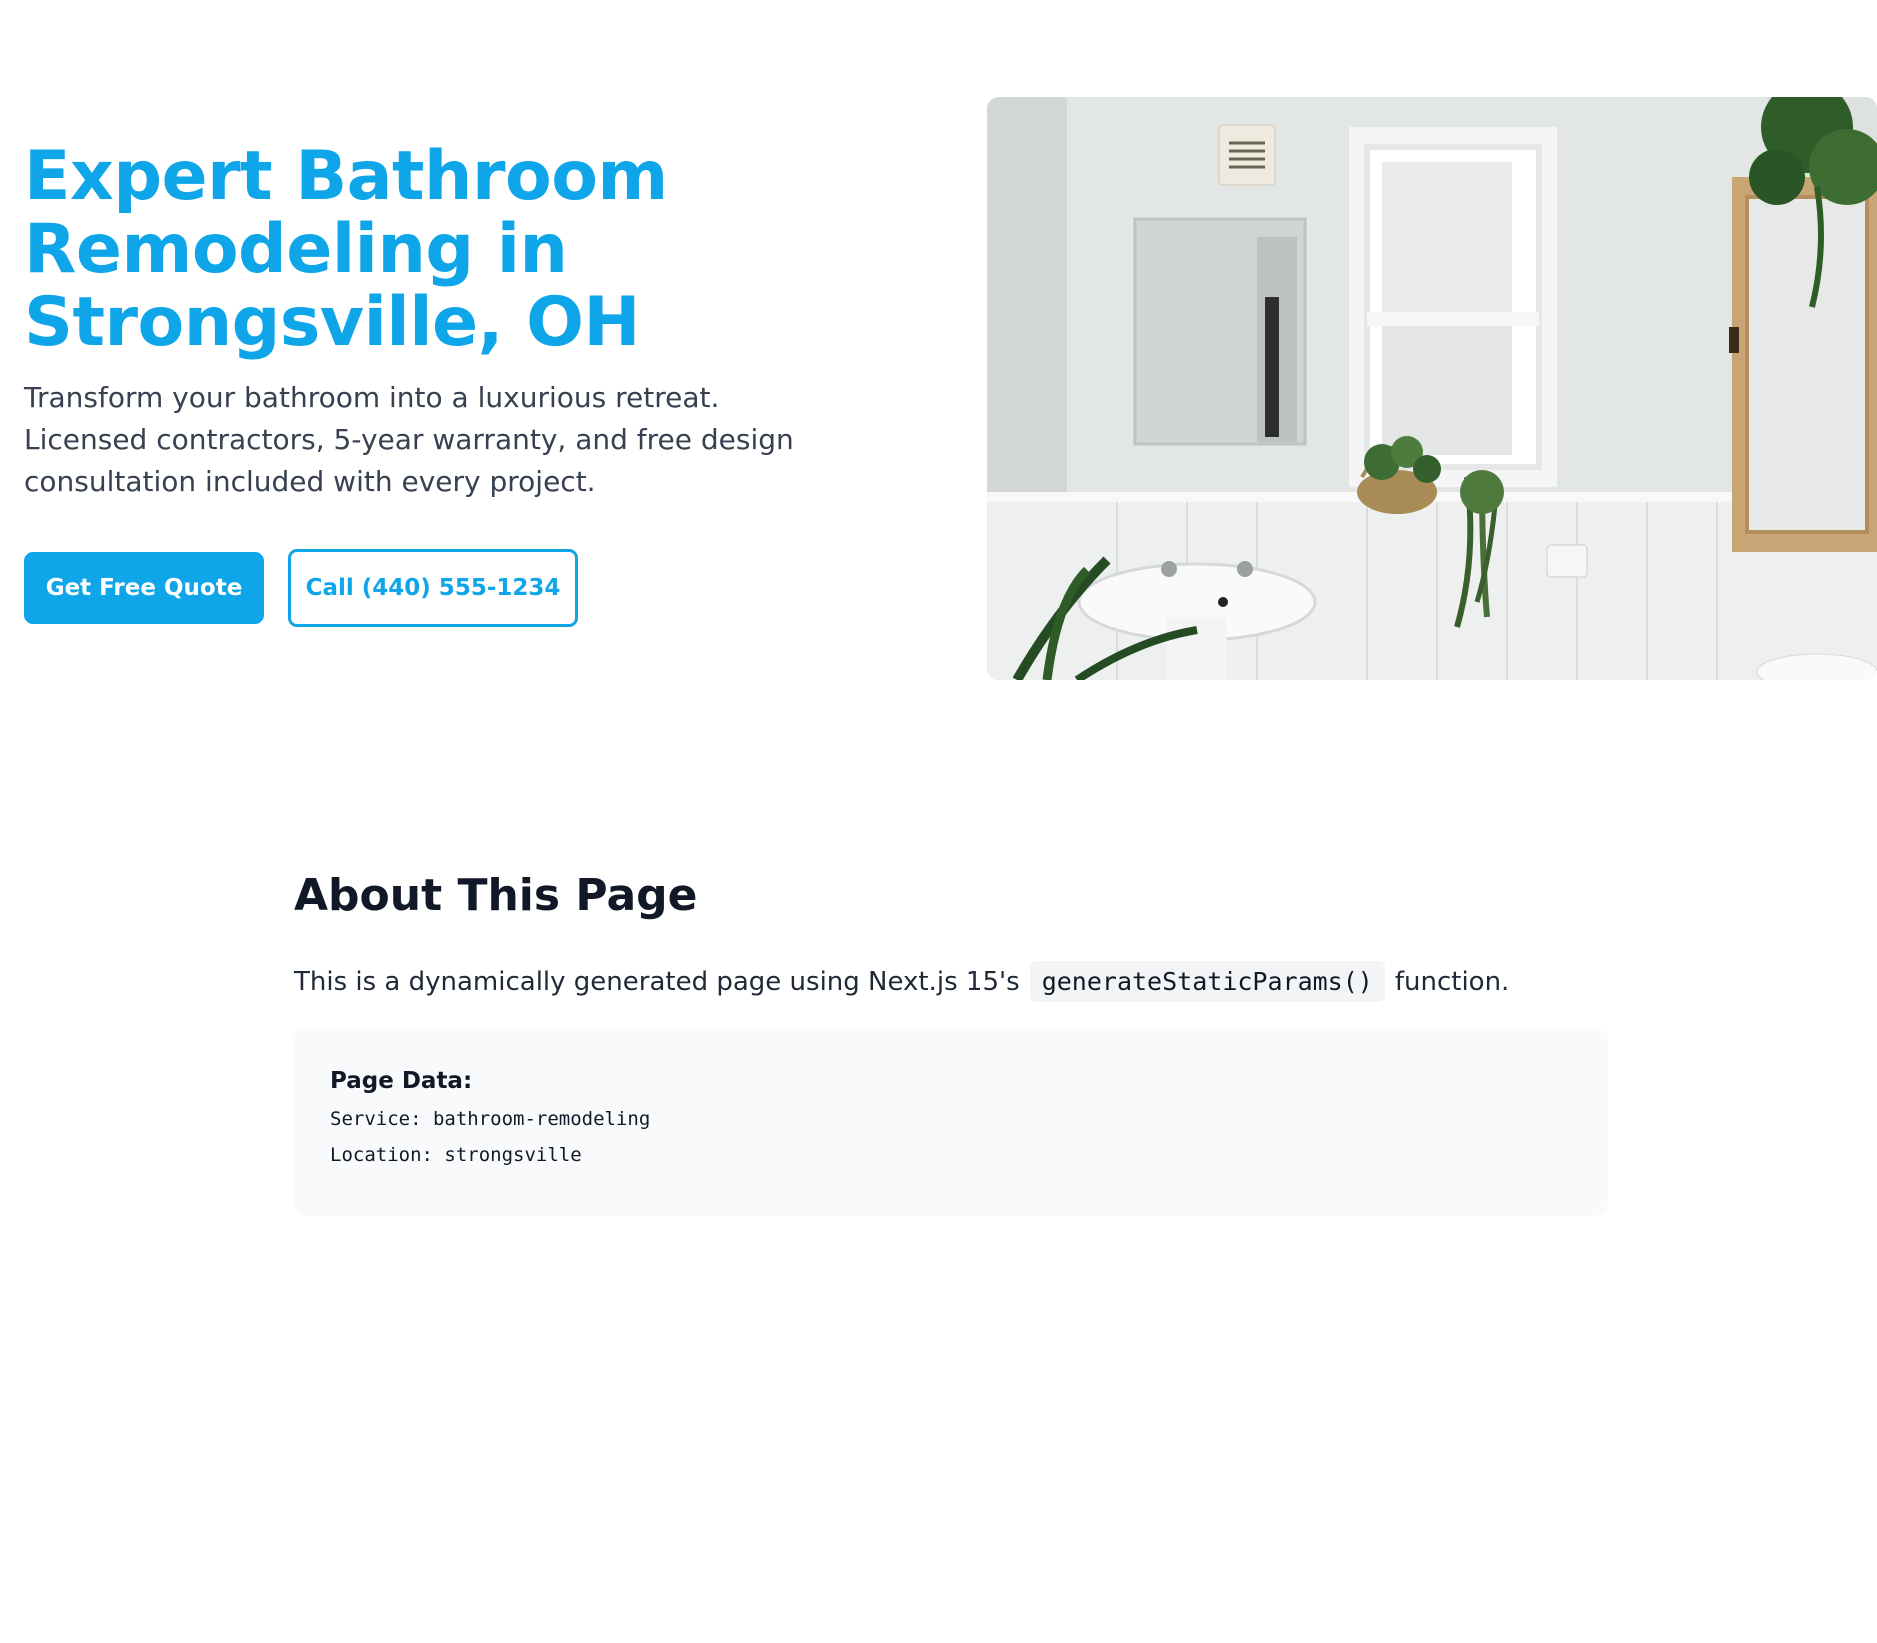  I want to click on get-free-quote-button: Get Free Quote, so click(144, 588).